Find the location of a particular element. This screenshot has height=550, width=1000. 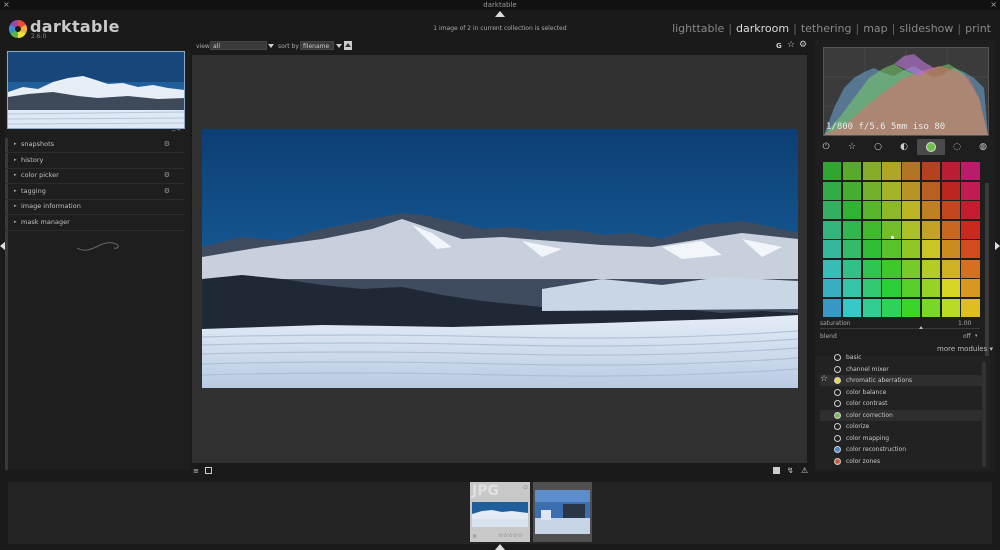

thumb-star-rating: ☆☆☆☆☆ is located at coordinates (510, 535).